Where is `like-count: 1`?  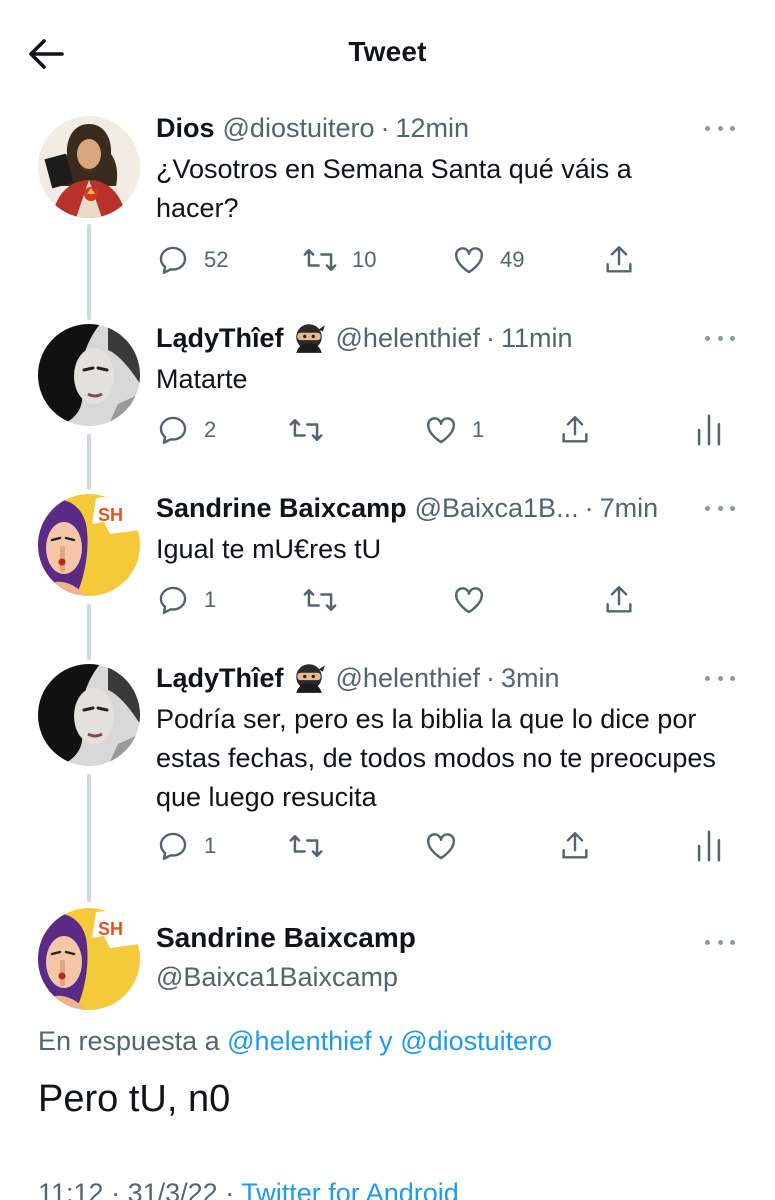 like-count: 1 is located at coordinates (478, 429).